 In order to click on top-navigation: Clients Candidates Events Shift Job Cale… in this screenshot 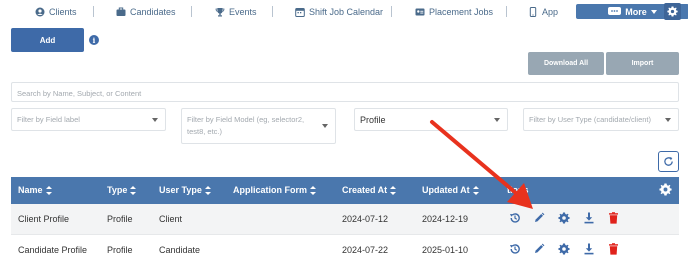, I will do `click(344, 12)`.